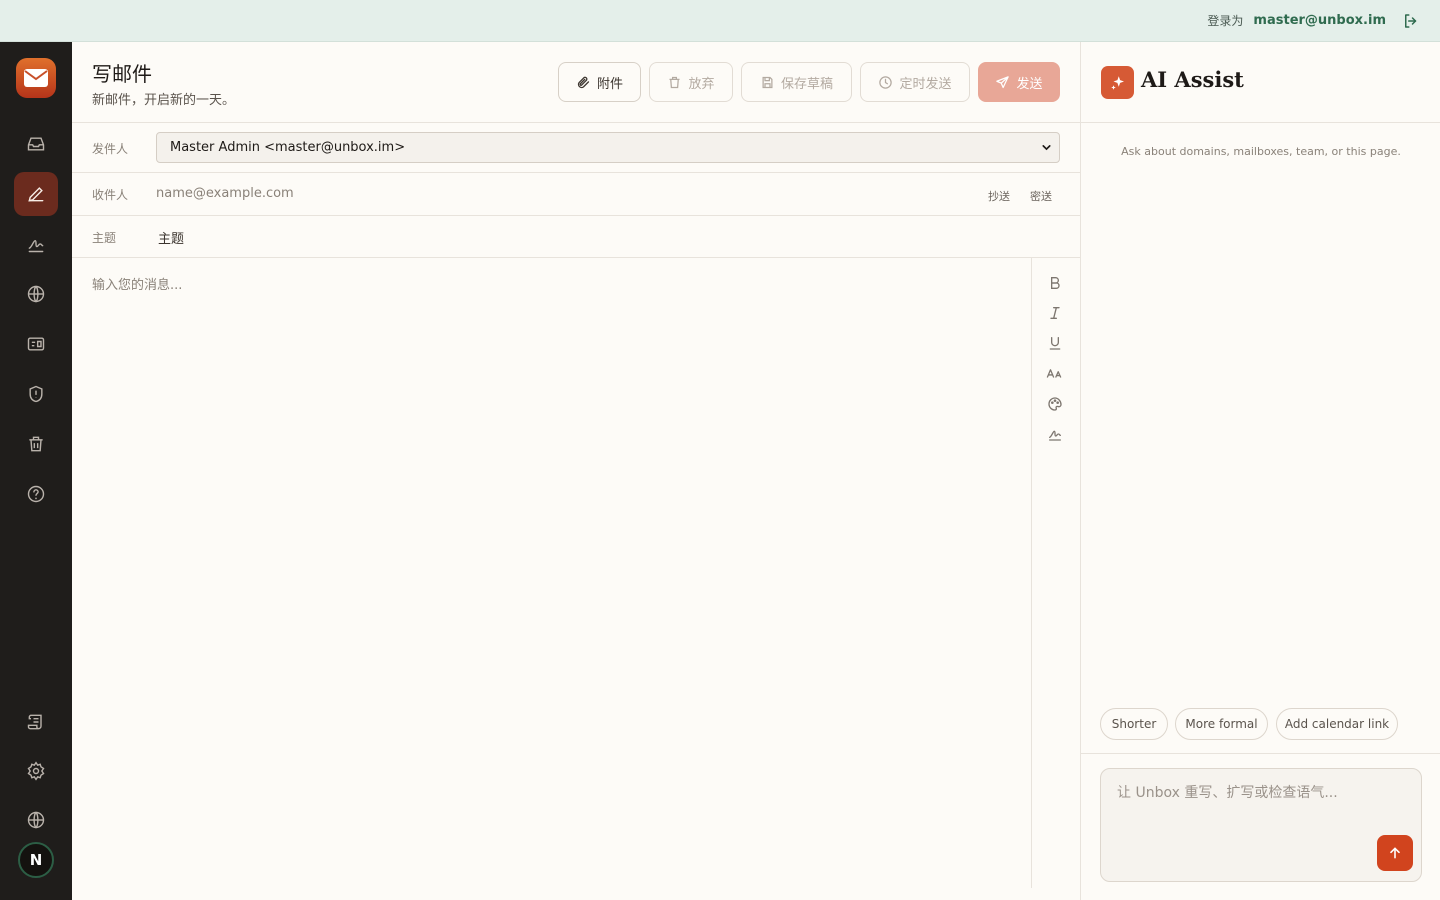 Image resolution: width=1440 pixels, height=900 pixels. I want to click on nav-help, so click(36, 494).